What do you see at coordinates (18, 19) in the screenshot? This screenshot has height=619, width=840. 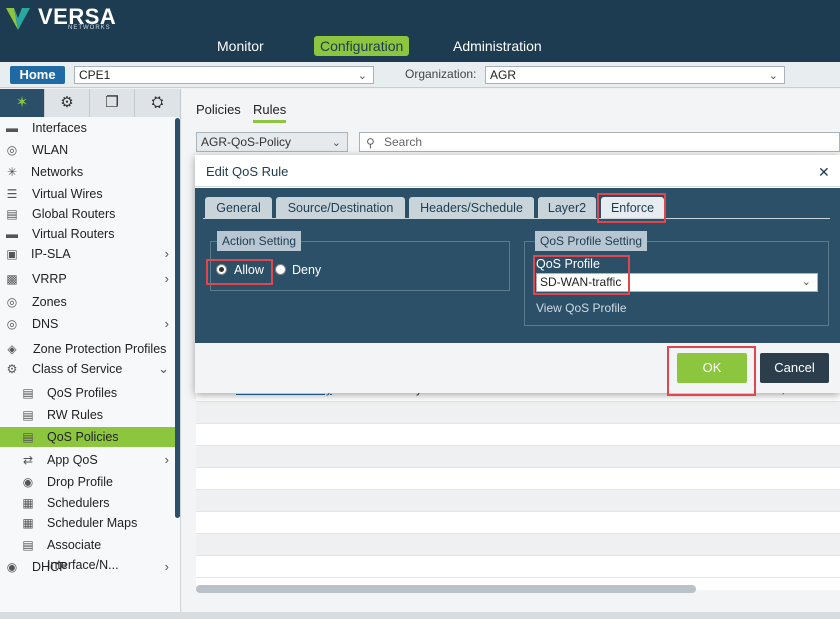 I see `versa-logo-icon` at bounding box center [18, 19].